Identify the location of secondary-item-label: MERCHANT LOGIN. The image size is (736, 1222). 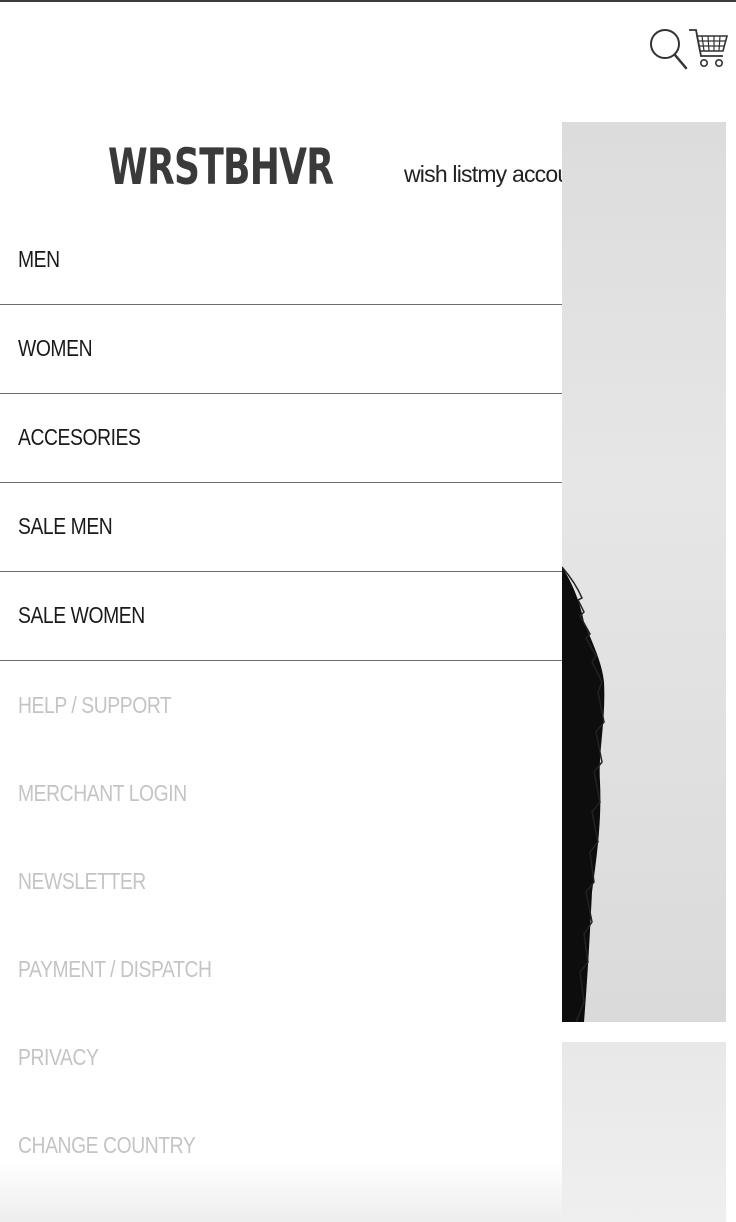
(102, 793).